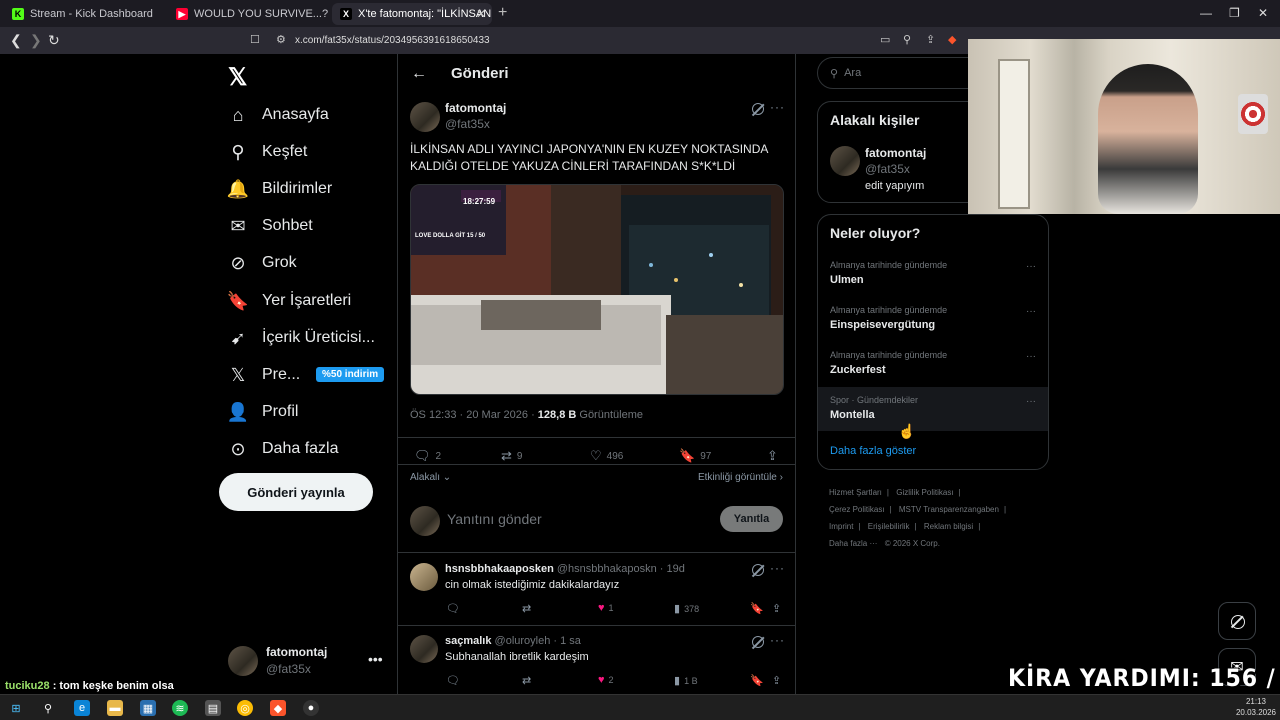  Describe the element at coordinates (278, 115) in the screenshot. I see `nav-home: ⌂ Anasayfa` at that location.